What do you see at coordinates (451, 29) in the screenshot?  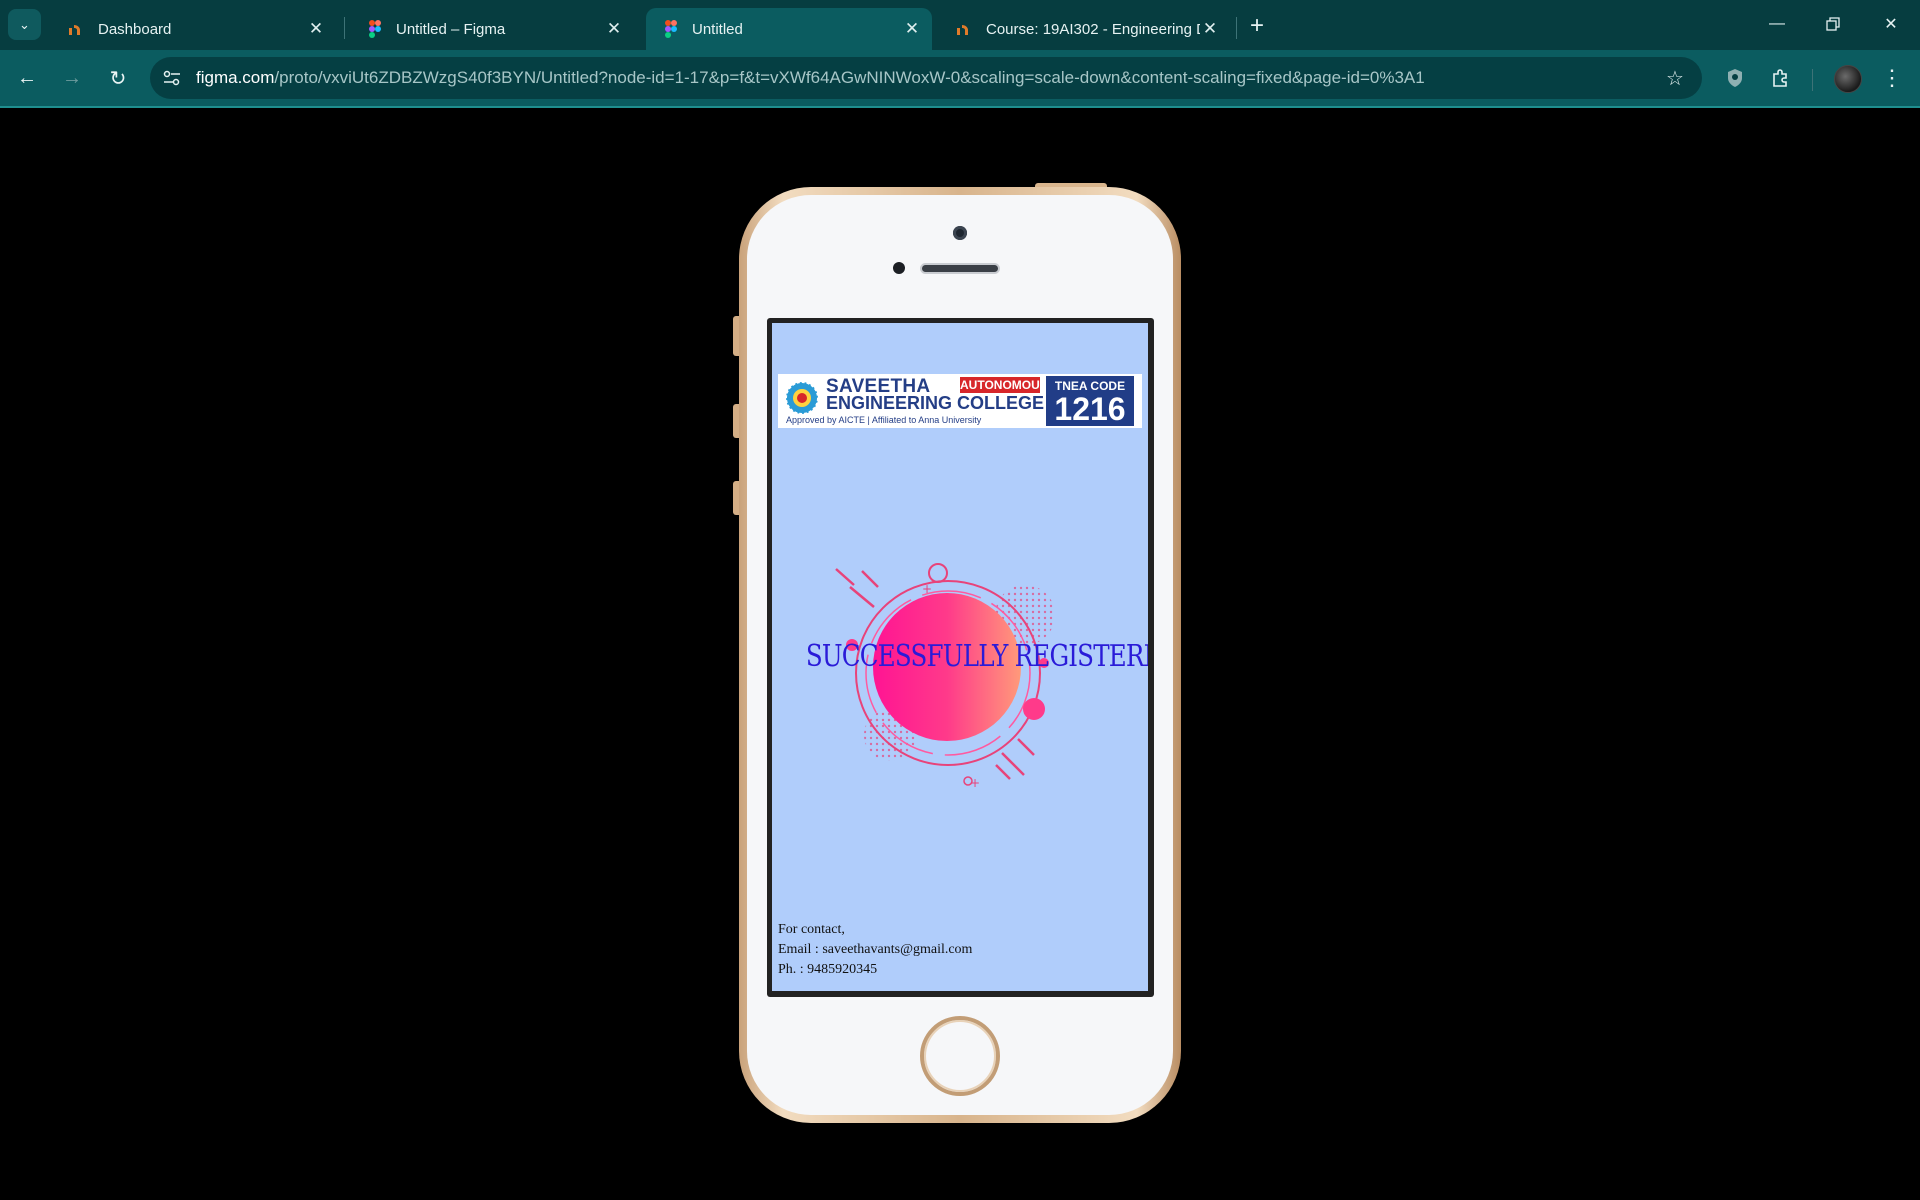 I see `tab-title: Untitled – Figma` at bounding box center [451, 29].